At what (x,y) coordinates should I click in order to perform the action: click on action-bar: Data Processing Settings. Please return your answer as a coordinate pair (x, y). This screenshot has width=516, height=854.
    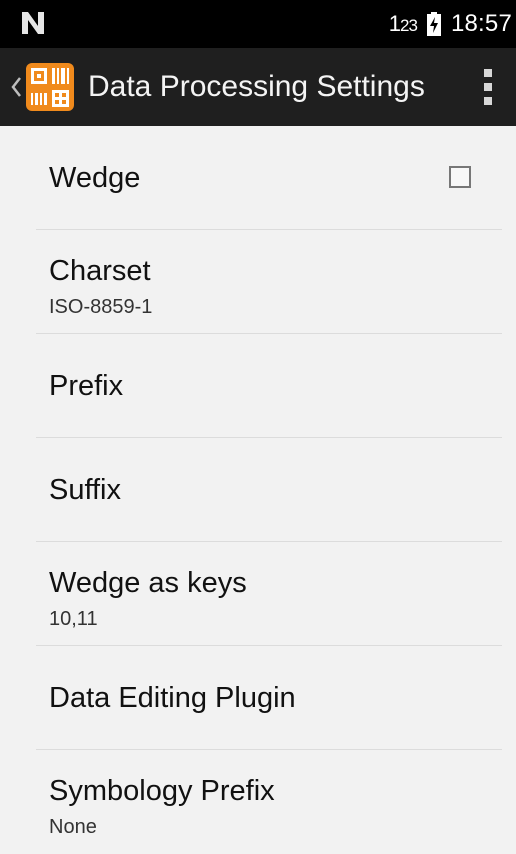
    Looking at the image, I should click on (258, 87).